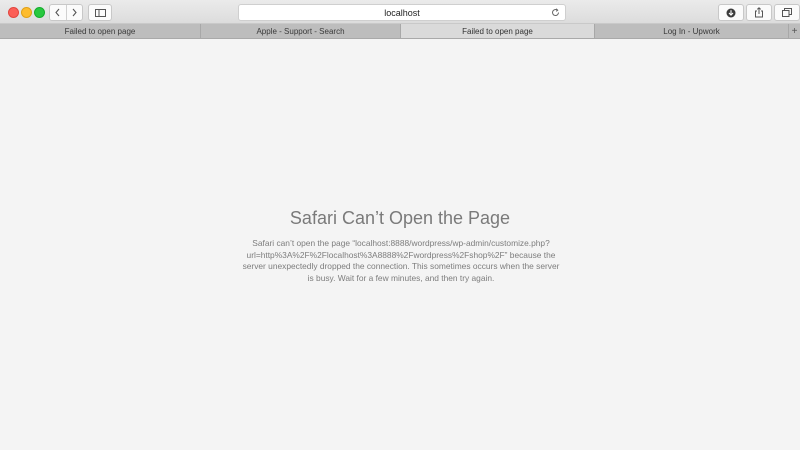 This screenshot has width=800, height=450. I want to click on download-icon, so click(731, 12).